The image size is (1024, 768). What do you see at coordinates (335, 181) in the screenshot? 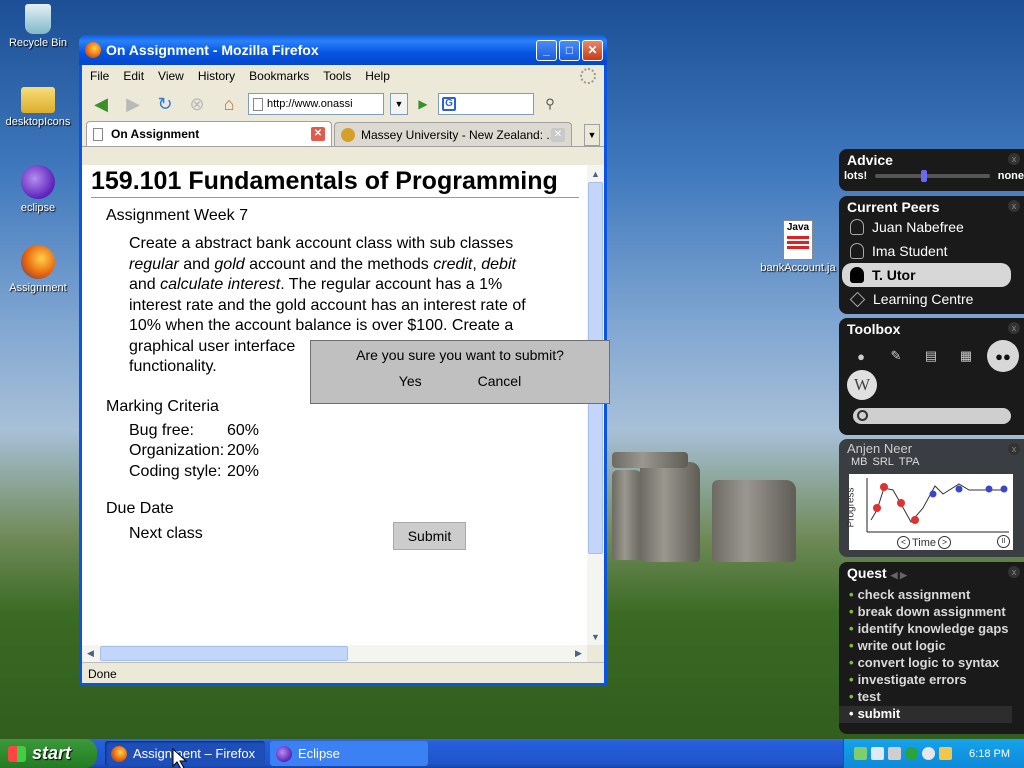
I see `page-heading: 159.101 Fundamentals of Programming` at bounding box center [335, 181].